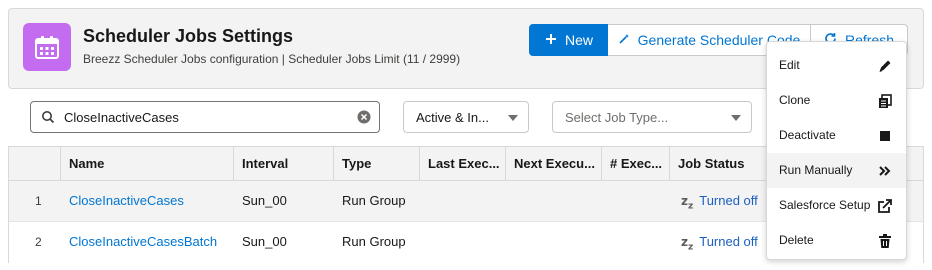 The image size is (932, 270). I want to click on magic-wand-icon, so click(624, 40).